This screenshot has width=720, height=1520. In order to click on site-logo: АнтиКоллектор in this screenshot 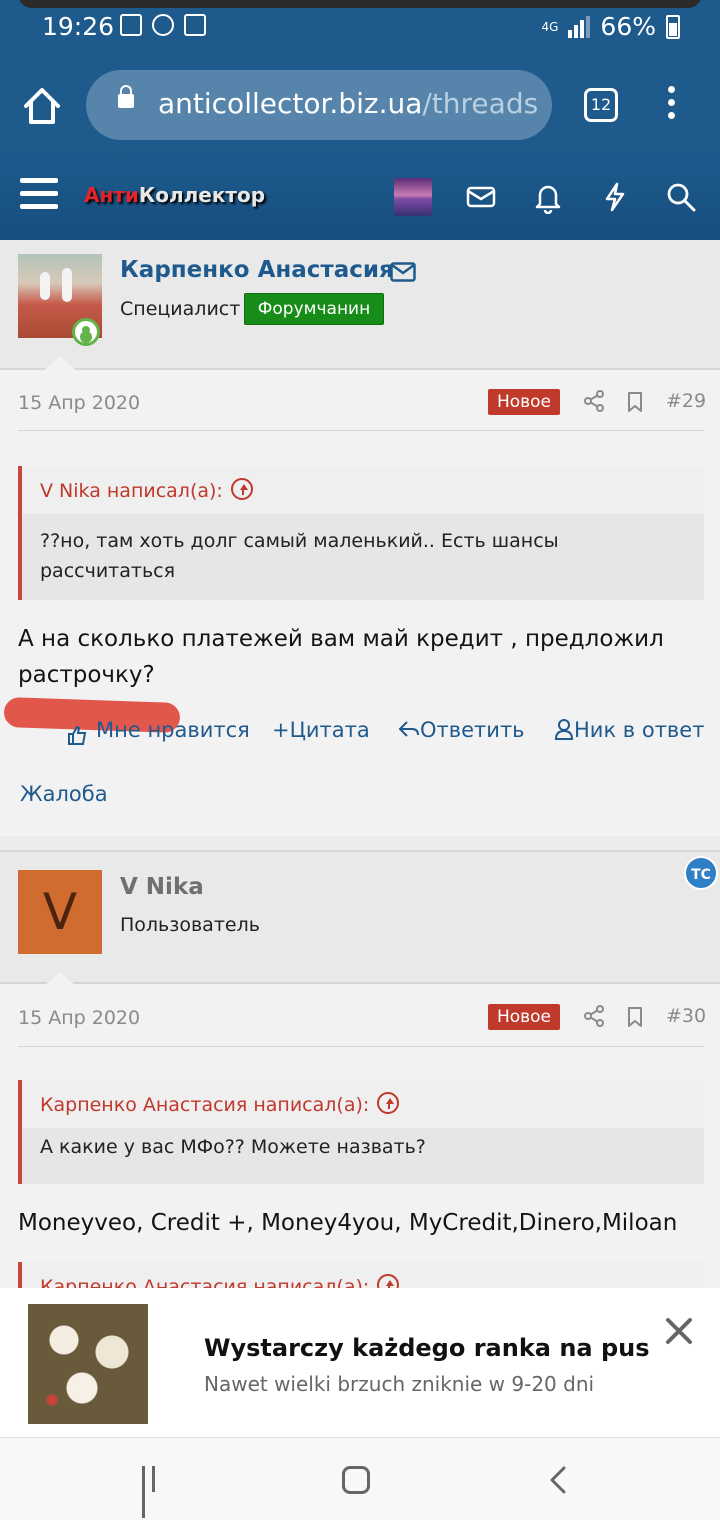, I will do `click(174, 195)`.